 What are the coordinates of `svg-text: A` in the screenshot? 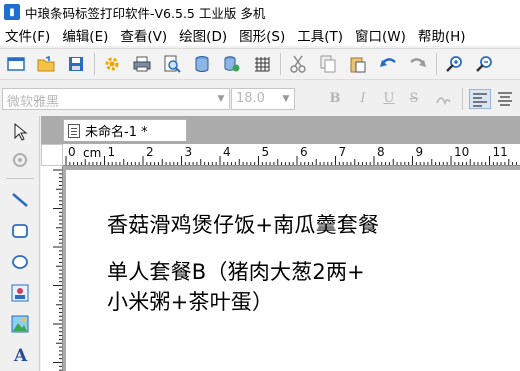 It's located at (20, 354).